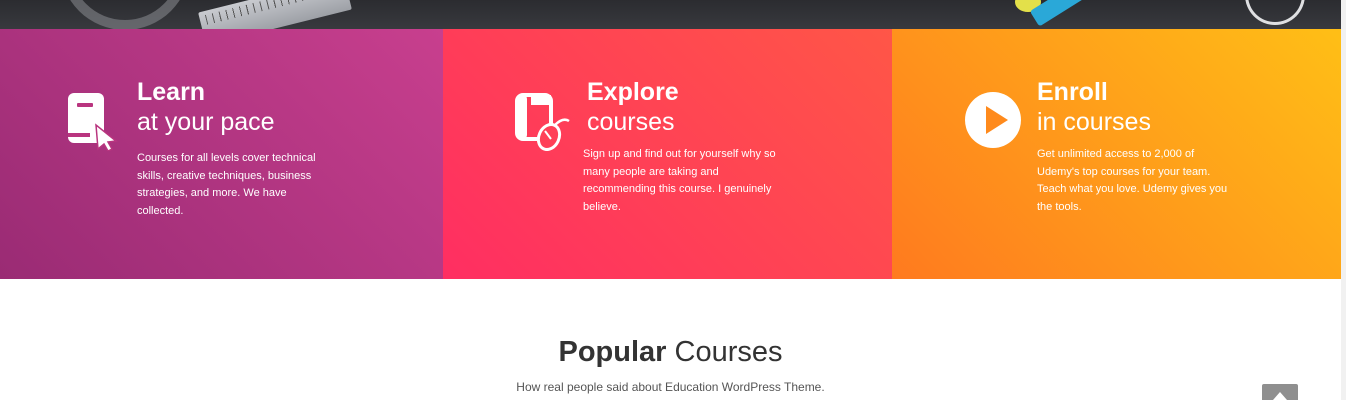  Describe the element at coordinates (275, 14) in the screenshot. I see `ruler-graphic` at that location.